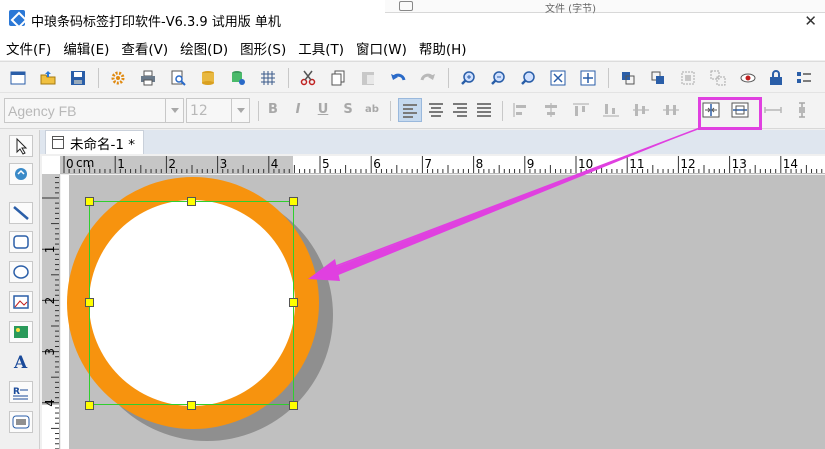 The height and width of the screenshot is (449, 825). What do you see at coordinates (521, 110) in the screenshot?
I see `align-objects-left-icon` at bounding box center [521, 110].